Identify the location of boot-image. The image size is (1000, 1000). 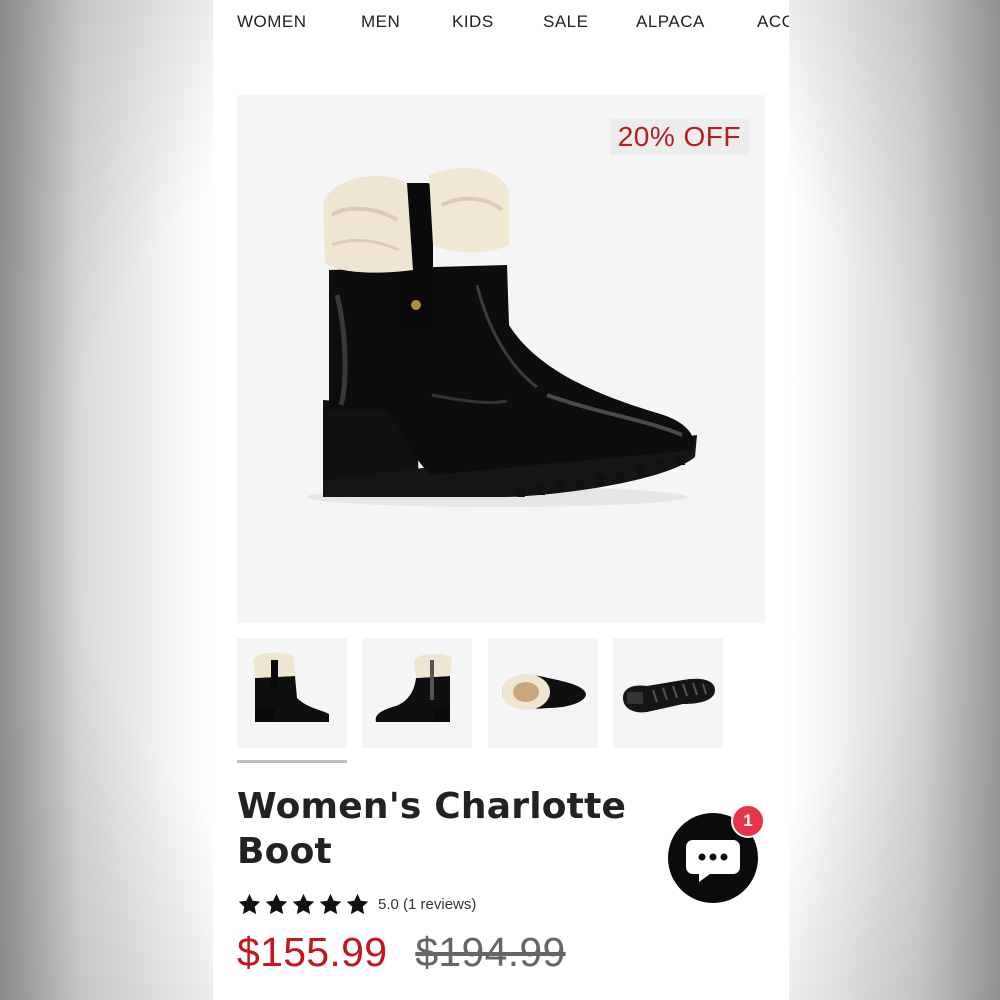
(502, 337).